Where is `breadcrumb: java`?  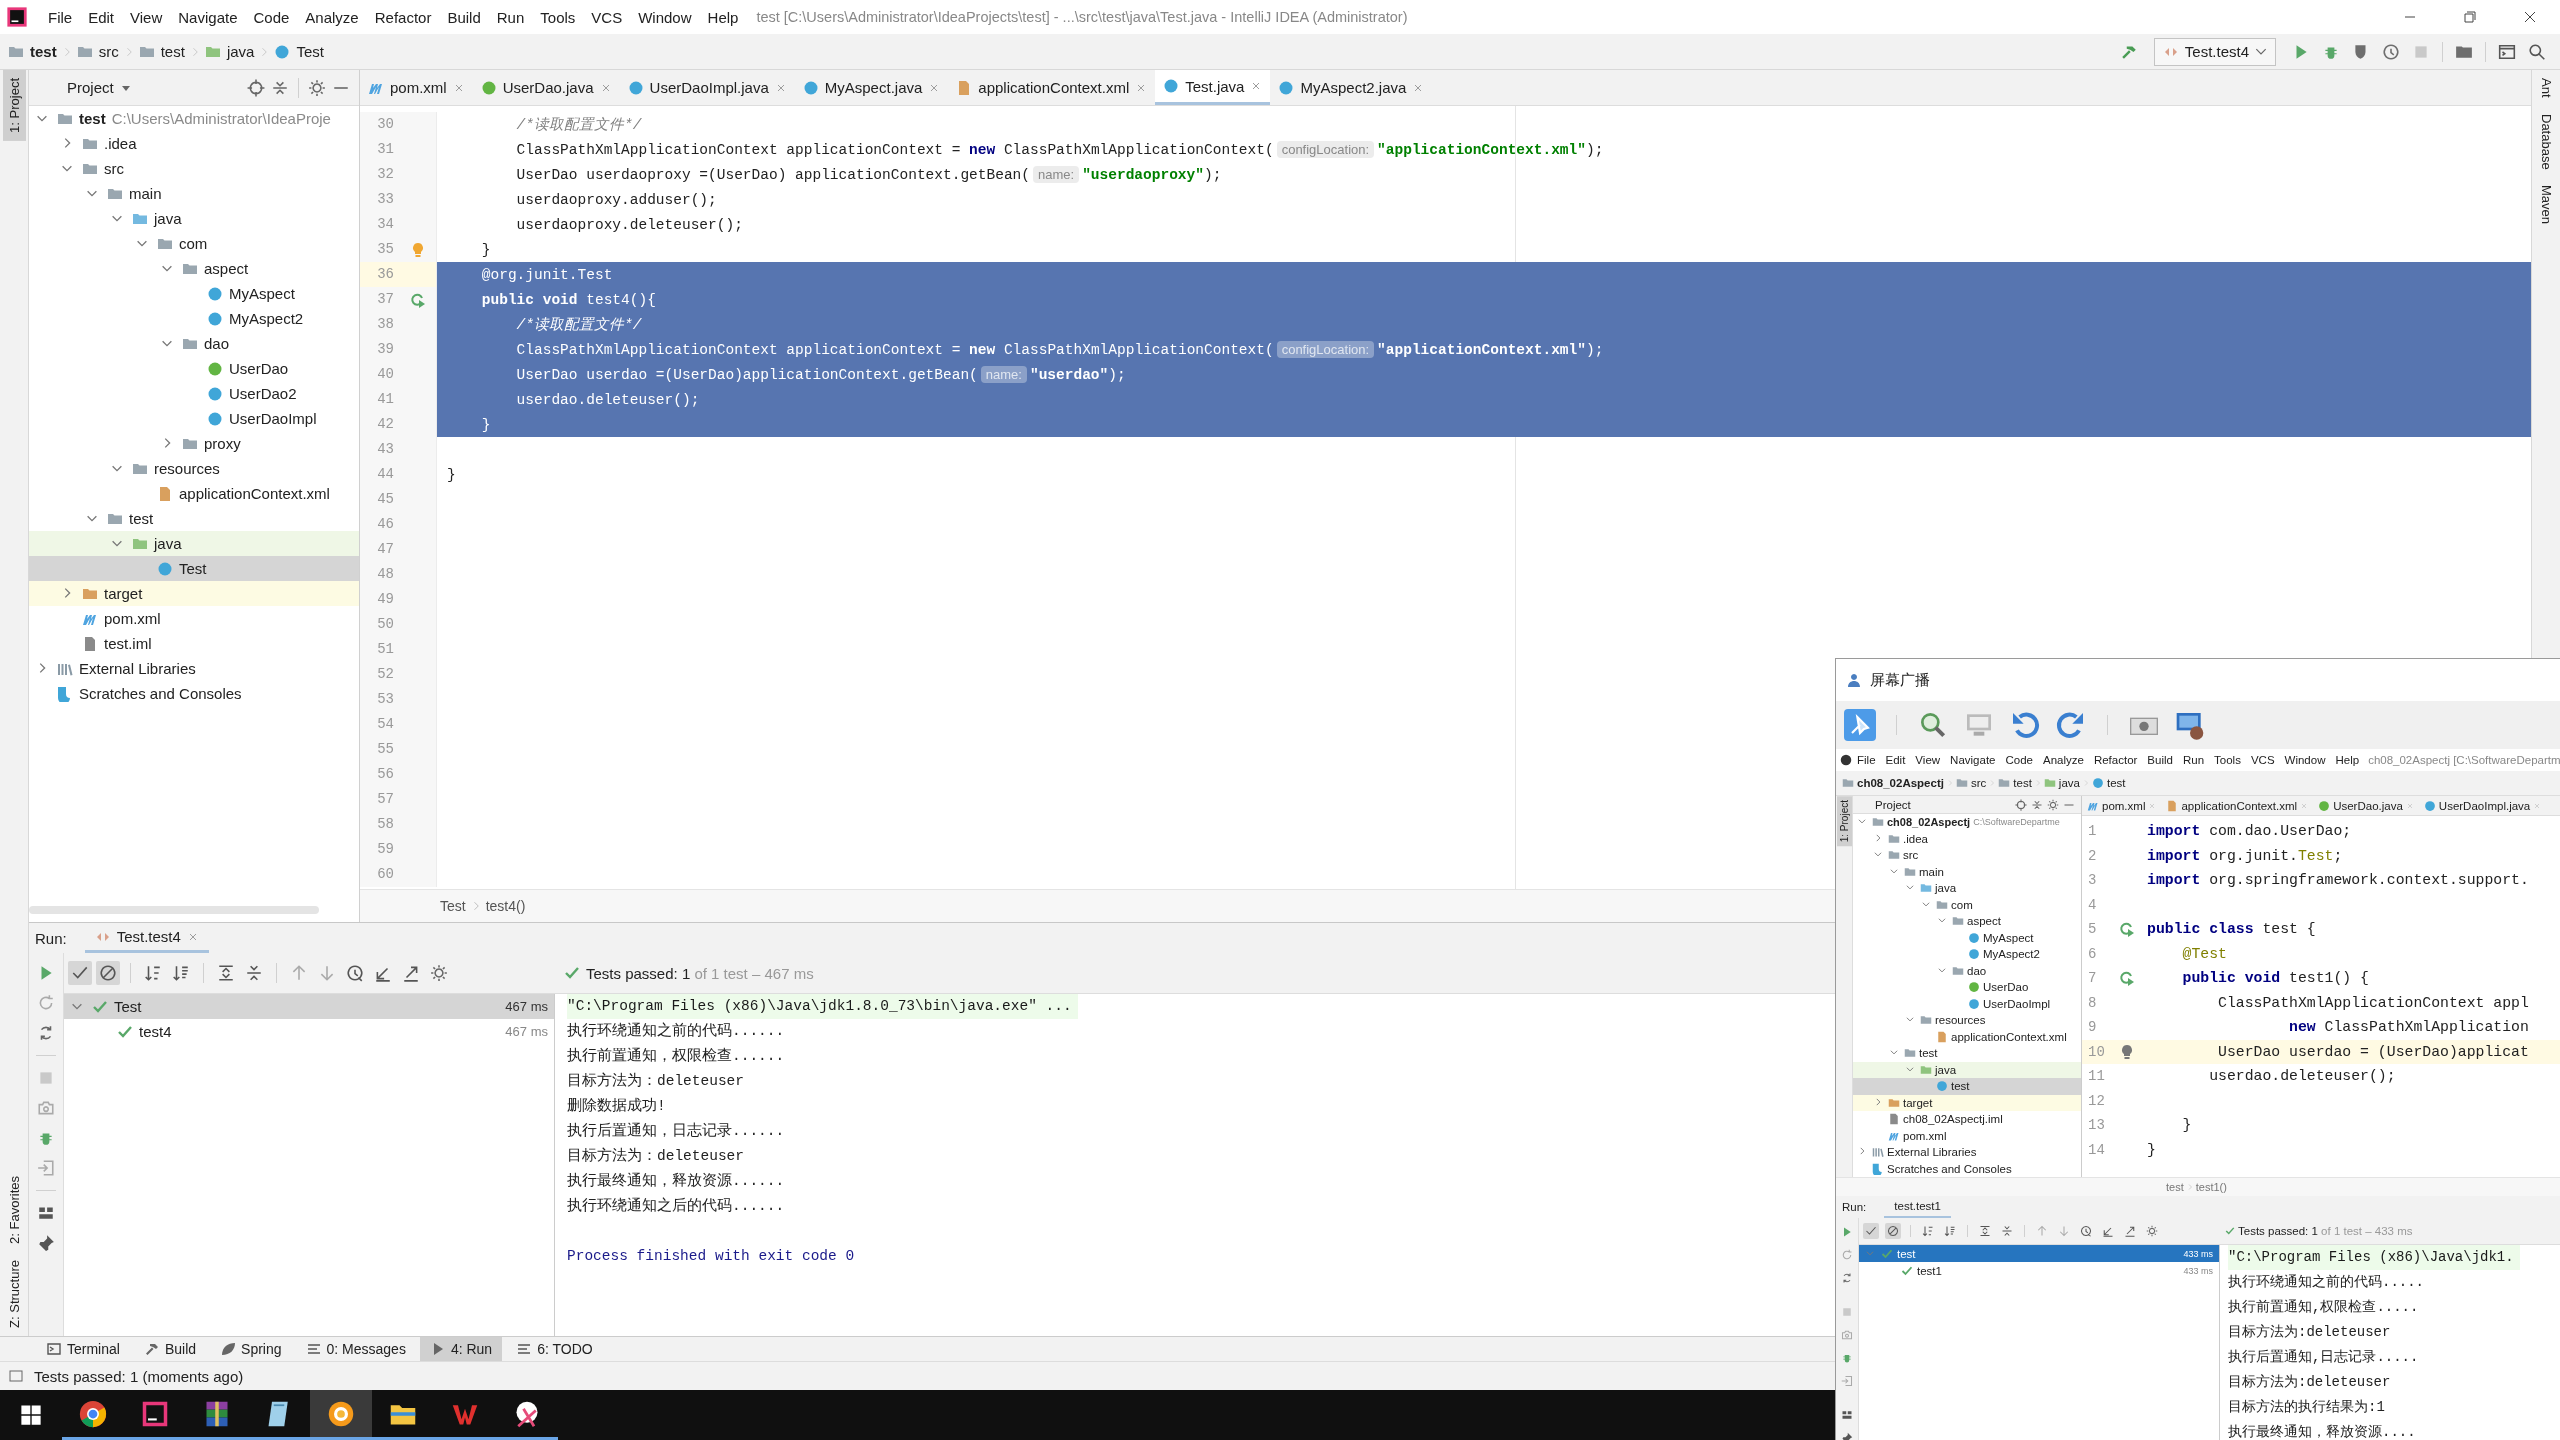 breadcrumb: java is located at coordinates (2069, 783).